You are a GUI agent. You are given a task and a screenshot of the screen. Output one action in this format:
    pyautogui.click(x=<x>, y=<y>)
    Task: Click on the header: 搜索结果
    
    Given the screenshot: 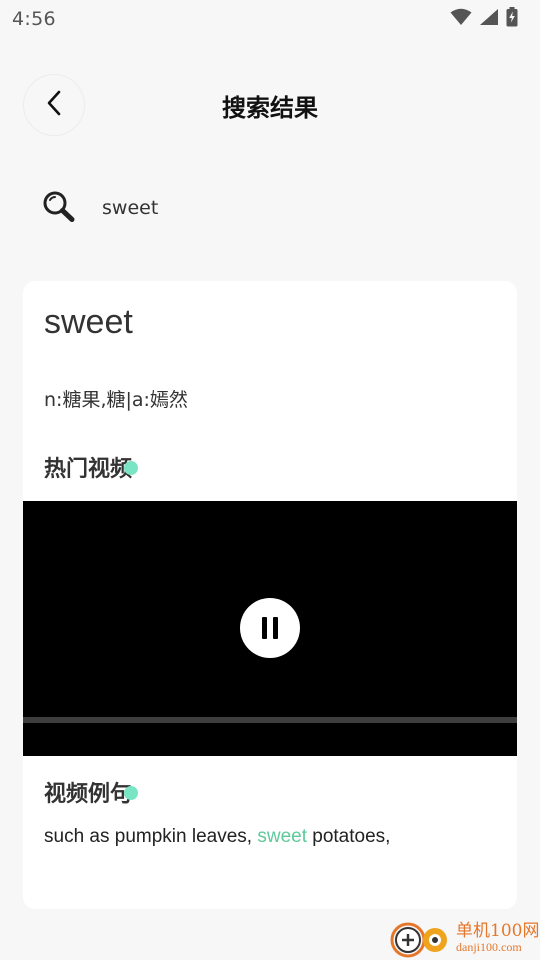 What is the action you would take?
    pyautogui.click(x=270, y=106)
    